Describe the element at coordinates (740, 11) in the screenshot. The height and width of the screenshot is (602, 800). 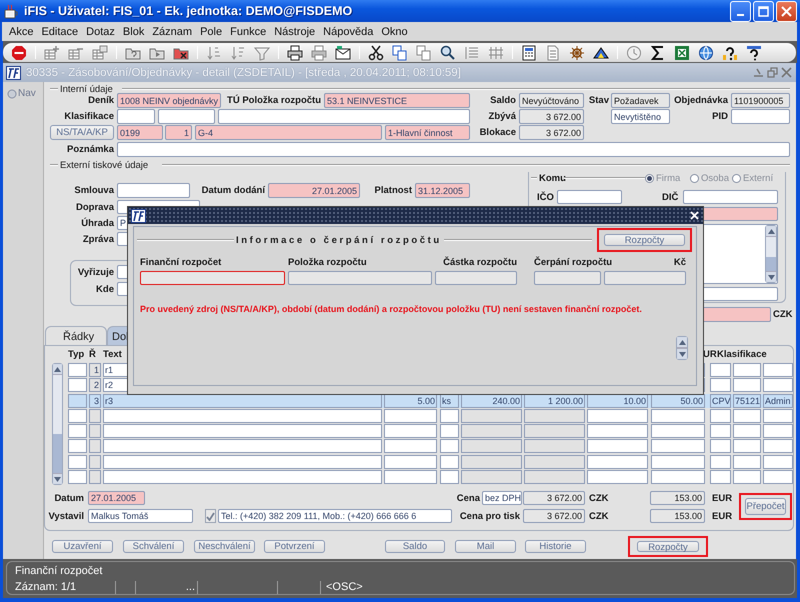
I see `minimize-button` at that location.